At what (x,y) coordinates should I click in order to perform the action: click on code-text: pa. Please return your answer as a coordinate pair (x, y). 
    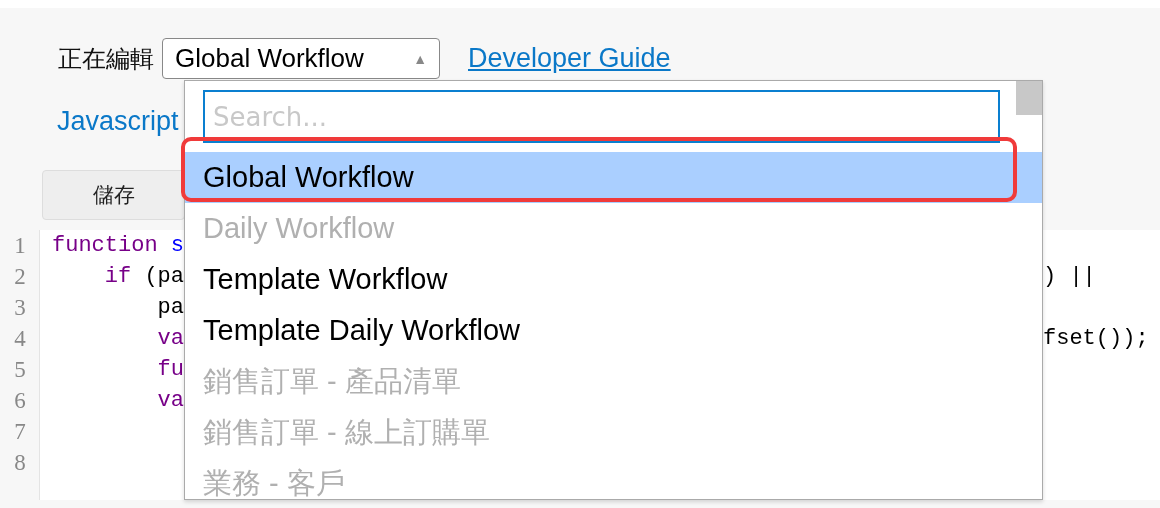
    Looking at the image, I should click on (170, 307).